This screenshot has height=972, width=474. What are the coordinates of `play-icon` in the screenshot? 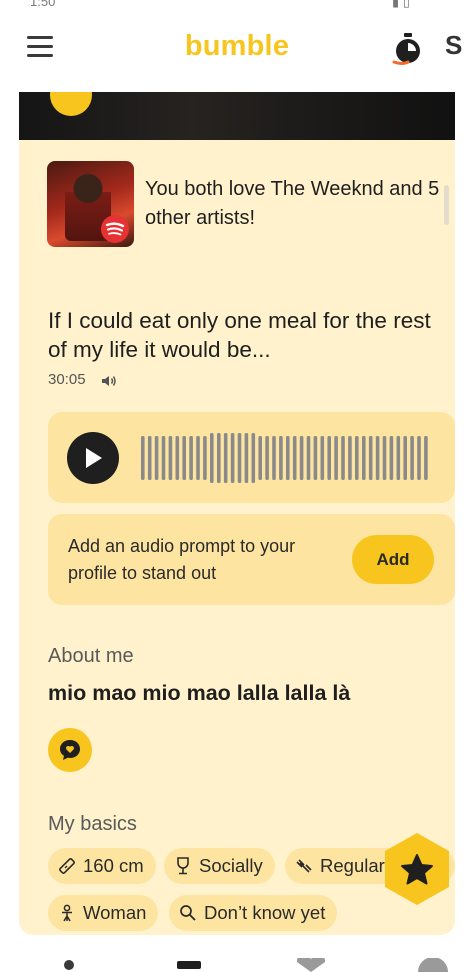 It's located at (94, 458).